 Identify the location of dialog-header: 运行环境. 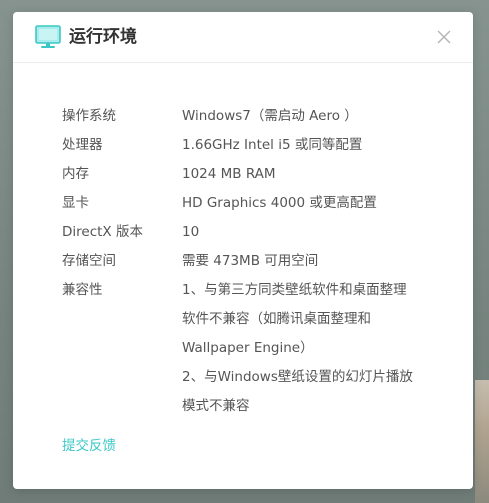
(243, 37).